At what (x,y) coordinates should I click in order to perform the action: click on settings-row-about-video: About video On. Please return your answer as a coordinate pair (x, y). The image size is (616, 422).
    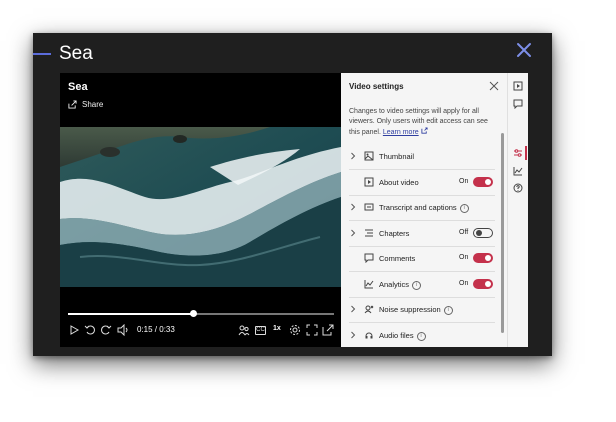
    Looking at the image, I should click on (419, 182).